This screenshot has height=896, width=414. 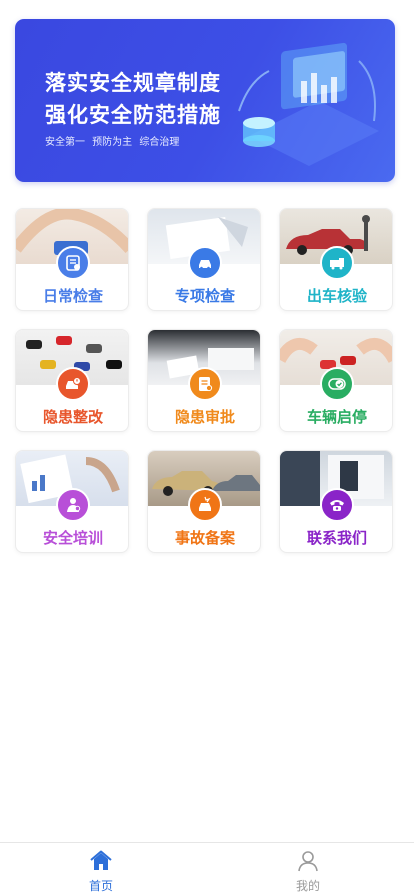 I want to click on tab-mine-label: 我的, so click(x=307, y=886).